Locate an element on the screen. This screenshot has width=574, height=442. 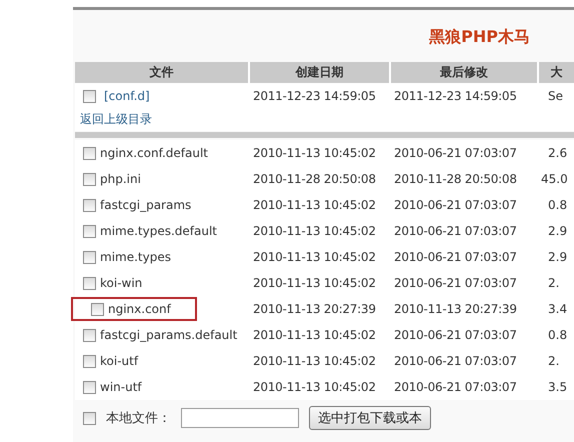
modified-date: 2011-12-23 14:59:05 is located at coordinates (455, 96).